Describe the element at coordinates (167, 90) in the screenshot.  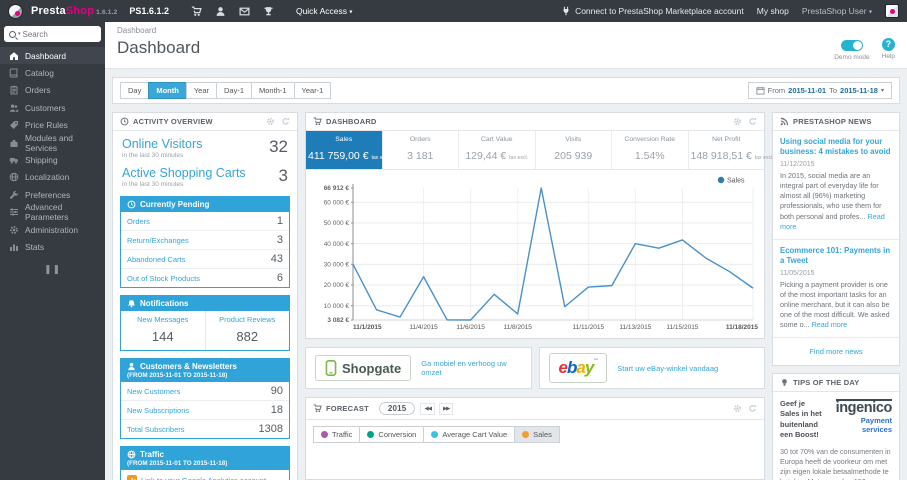
I see `range-button-month: Month` at that location.